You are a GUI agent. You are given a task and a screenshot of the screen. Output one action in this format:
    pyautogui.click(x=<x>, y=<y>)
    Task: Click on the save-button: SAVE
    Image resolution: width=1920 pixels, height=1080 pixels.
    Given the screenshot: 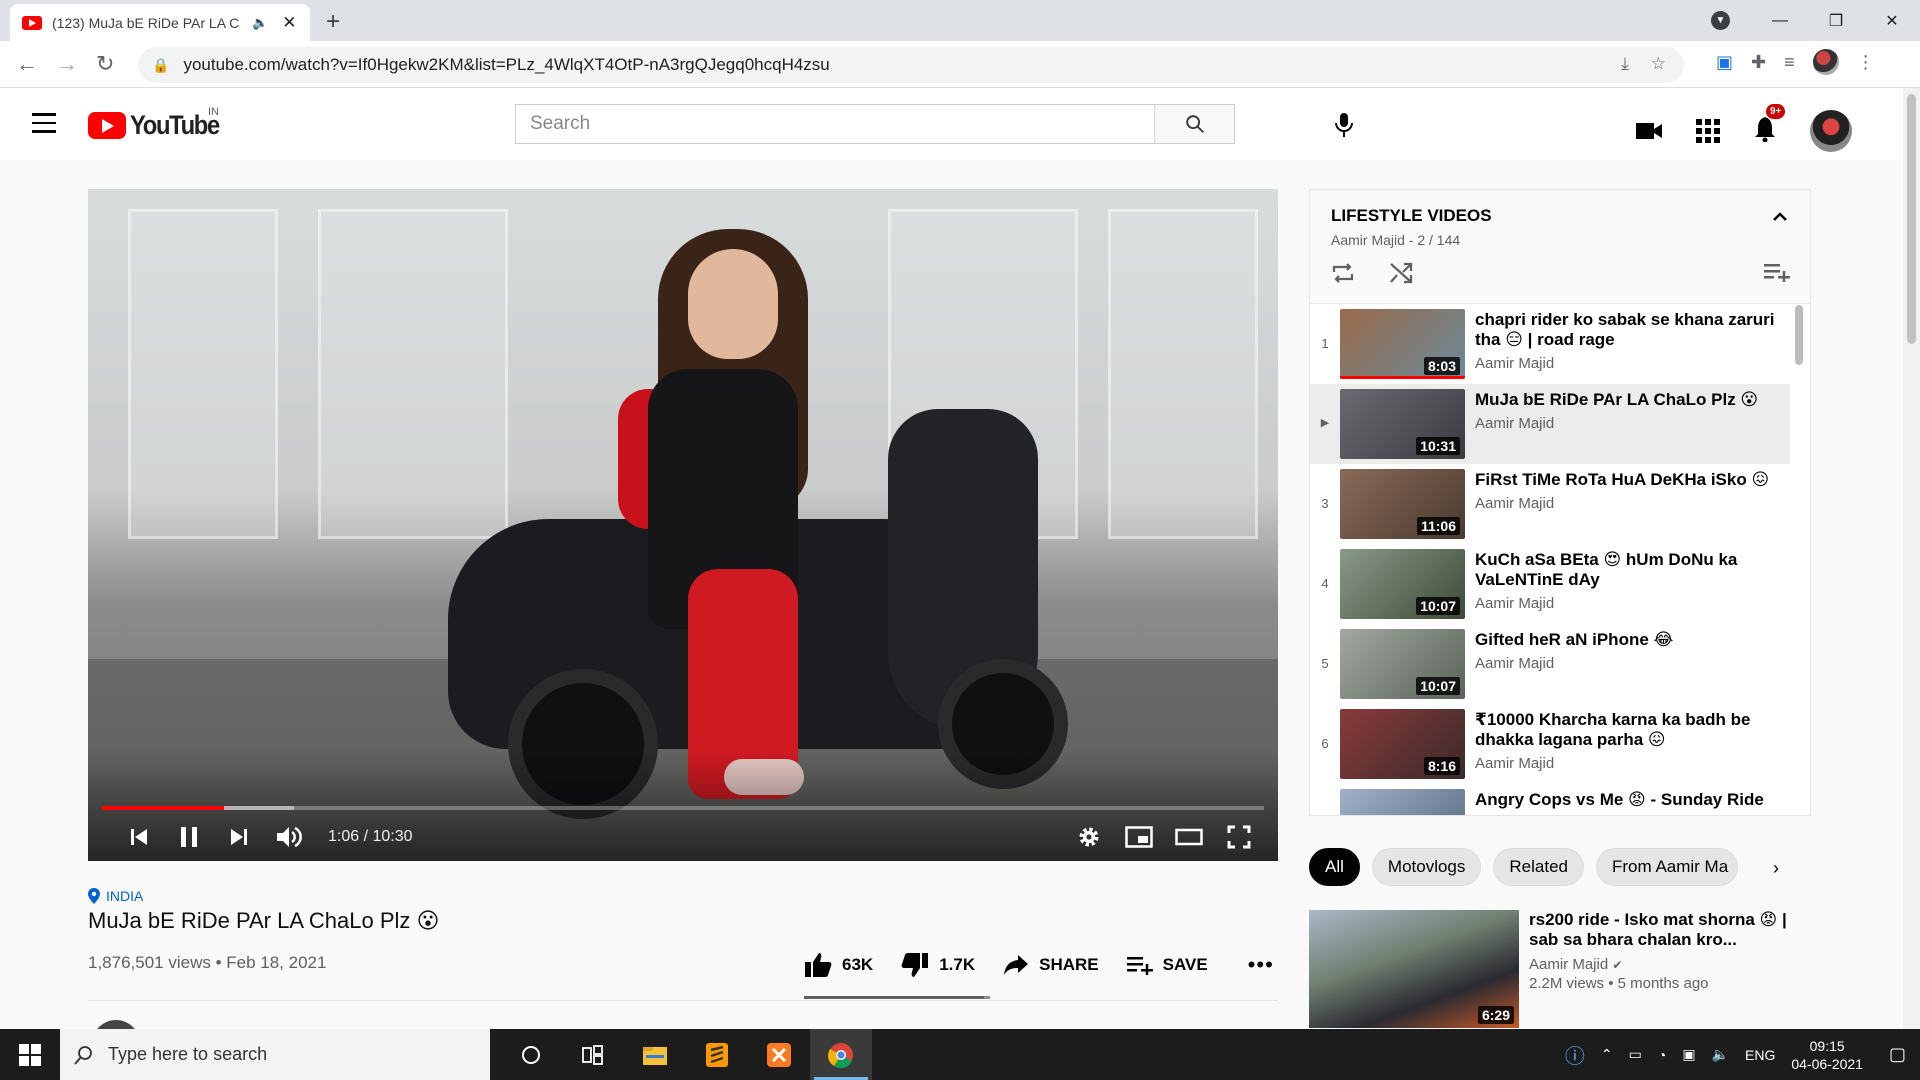 What is the action you would take?
    pyautogui.click(x=1167, y=965)
    